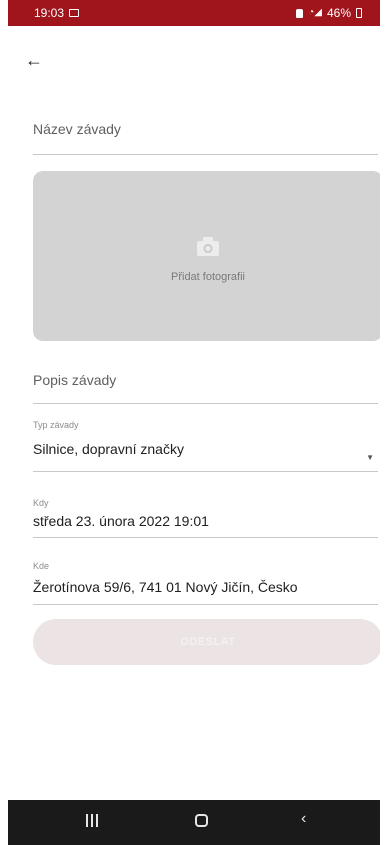  I want to click on defect-type-label: Typ závady, so click(56, 425).